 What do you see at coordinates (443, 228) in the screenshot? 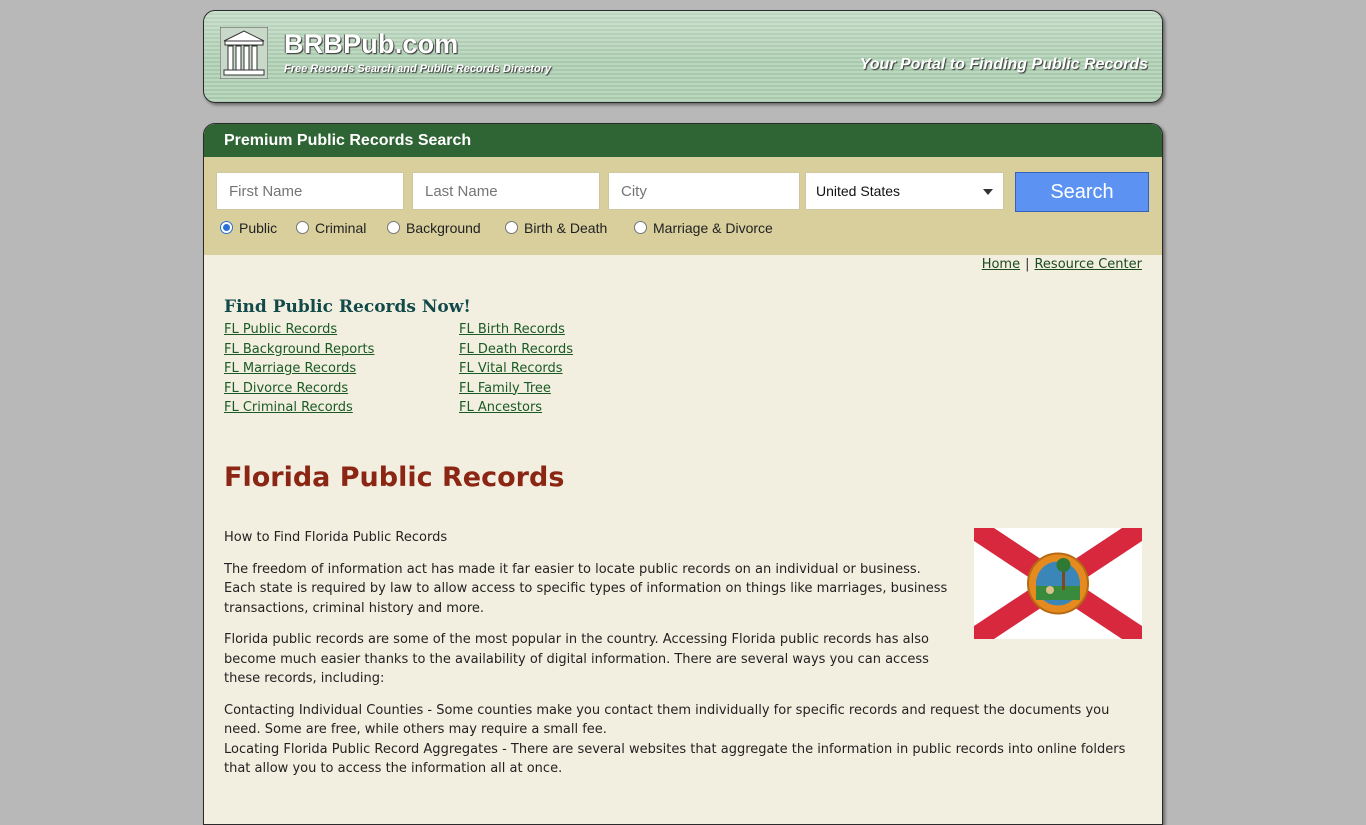
I see `radio-label: Background` at bounding box center [443, 228].